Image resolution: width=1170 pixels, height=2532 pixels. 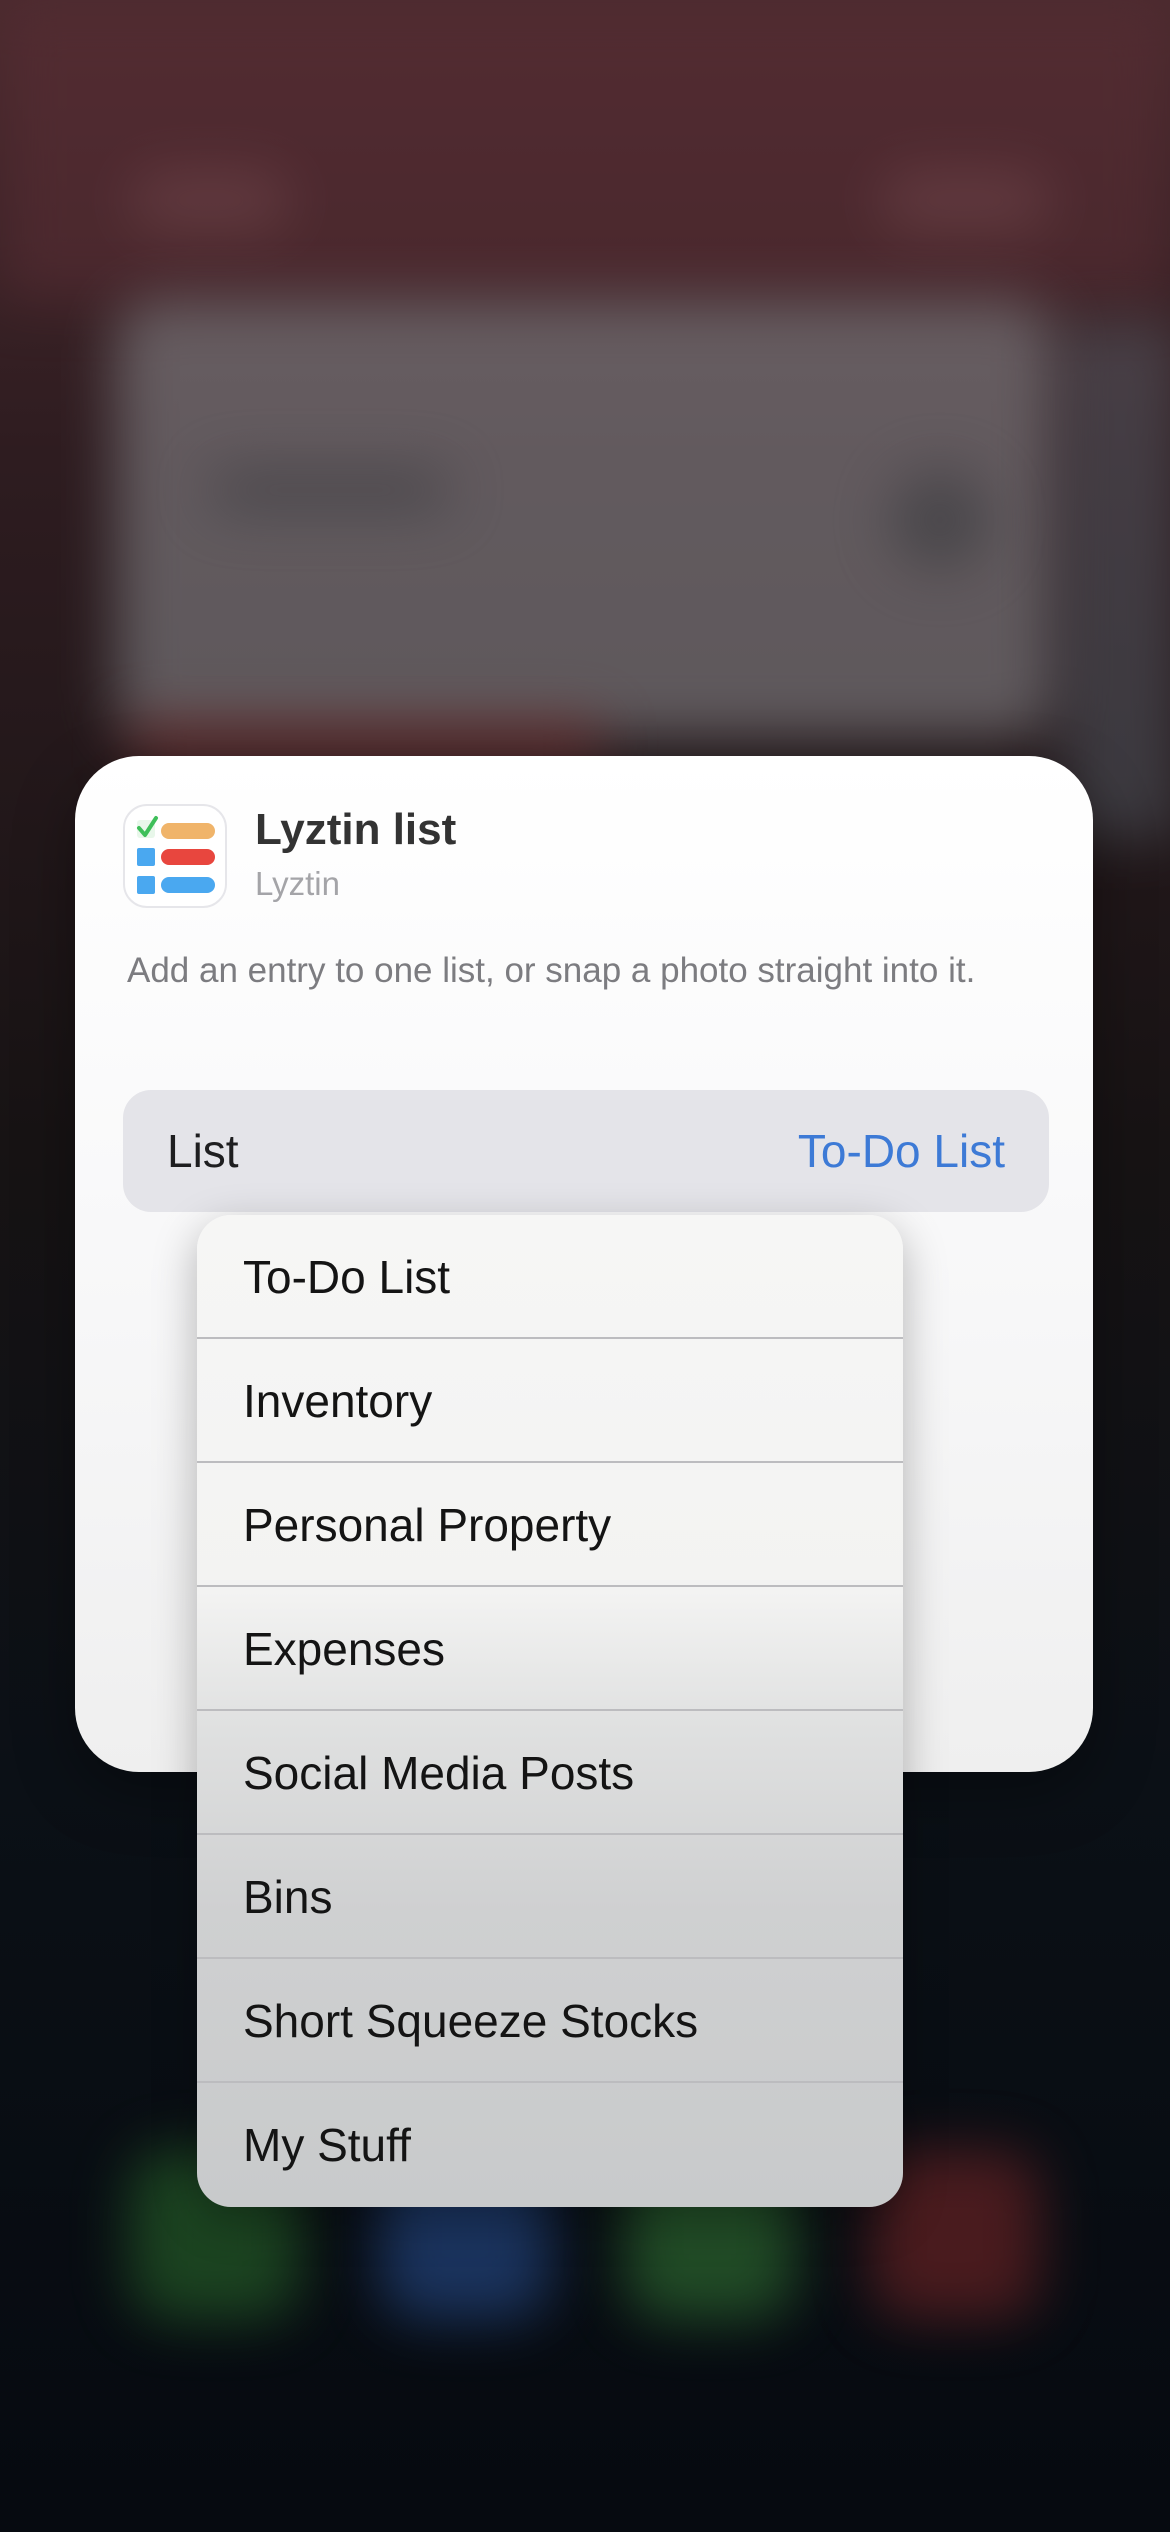 I want to click on dropdown-item-label: My Stuff, so click(x=327, y=2145).